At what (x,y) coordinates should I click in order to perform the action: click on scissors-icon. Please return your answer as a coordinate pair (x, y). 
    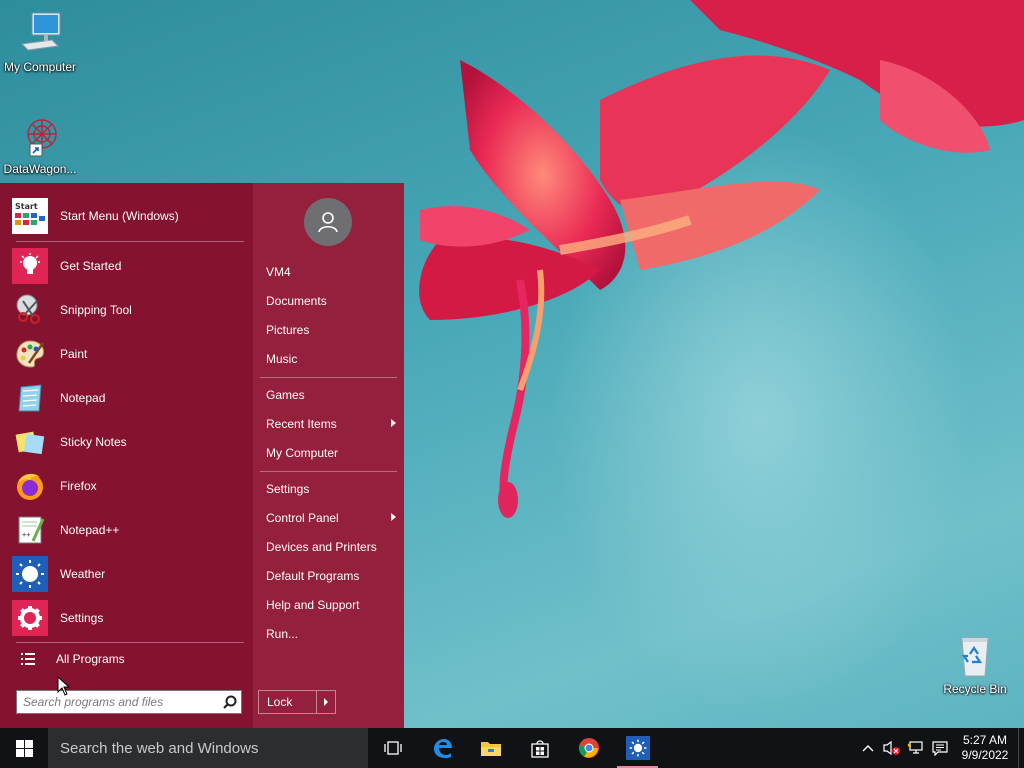
    Looking at the image, I should click on (30, 310).